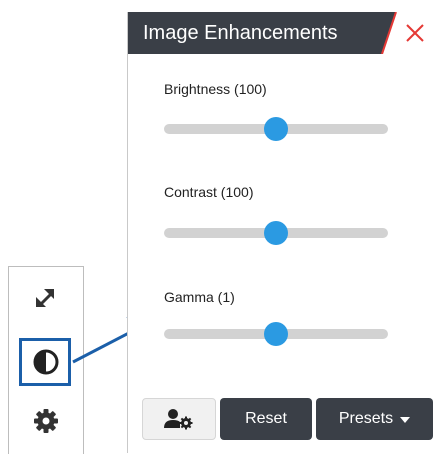  I want to click on gamma-track, so click(276, 334).